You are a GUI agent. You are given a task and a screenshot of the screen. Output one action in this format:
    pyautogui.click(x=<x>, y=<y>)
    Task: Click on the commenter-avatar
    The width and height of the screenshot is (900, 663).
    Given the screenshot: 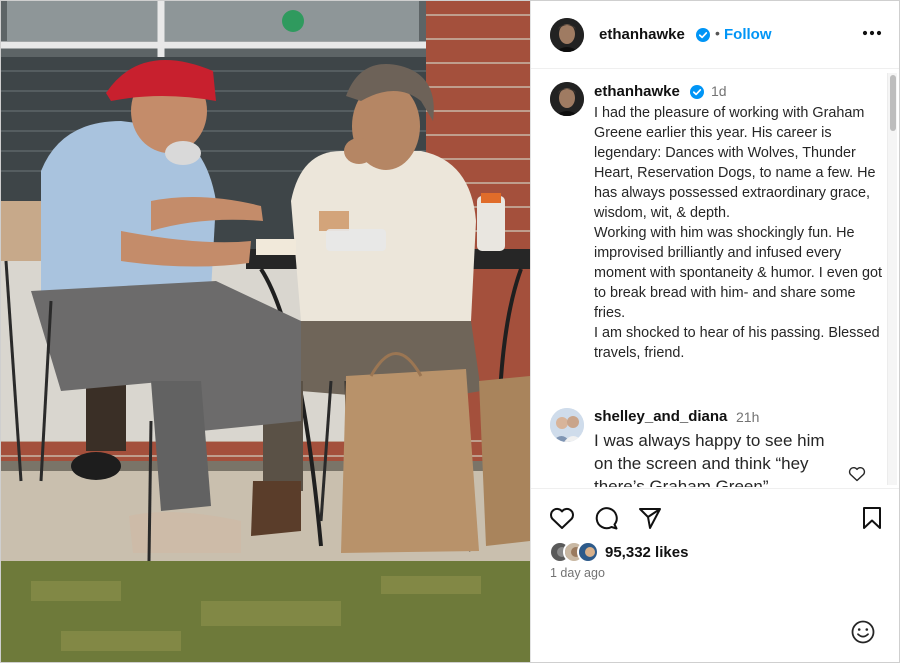 What is the action you would take?
    pyautogui.click(x=567, y=425)
    